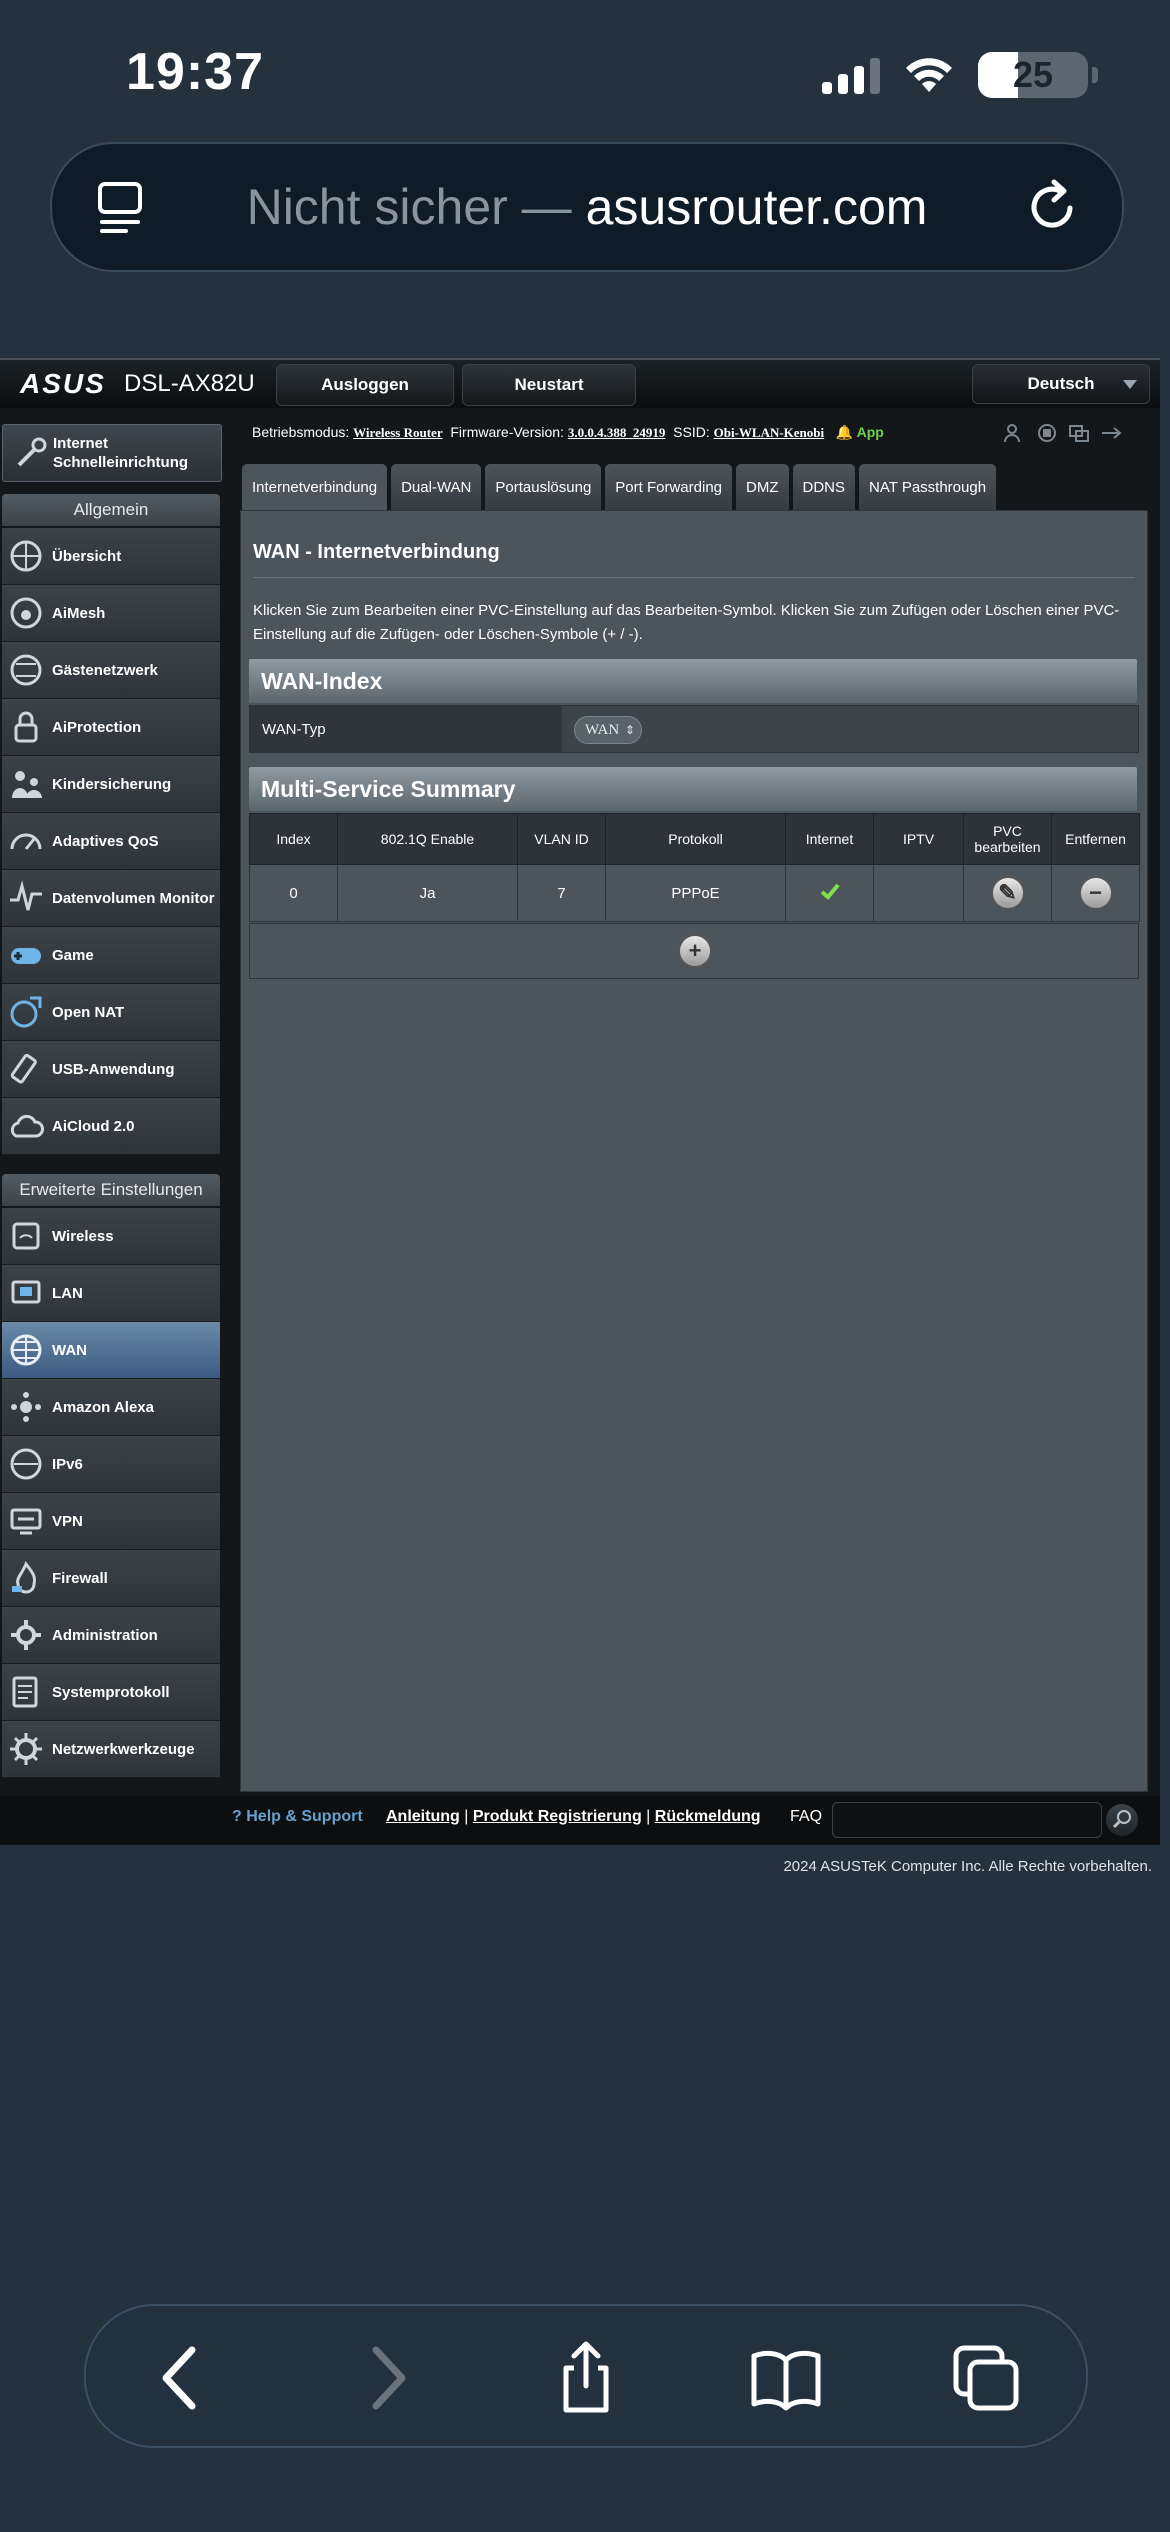 Image resolution: width=1170 pixels, height=2532 pixels. I want to click on quick-internet-setup: Internet Schnelleinrichtung, so click(112, 453).